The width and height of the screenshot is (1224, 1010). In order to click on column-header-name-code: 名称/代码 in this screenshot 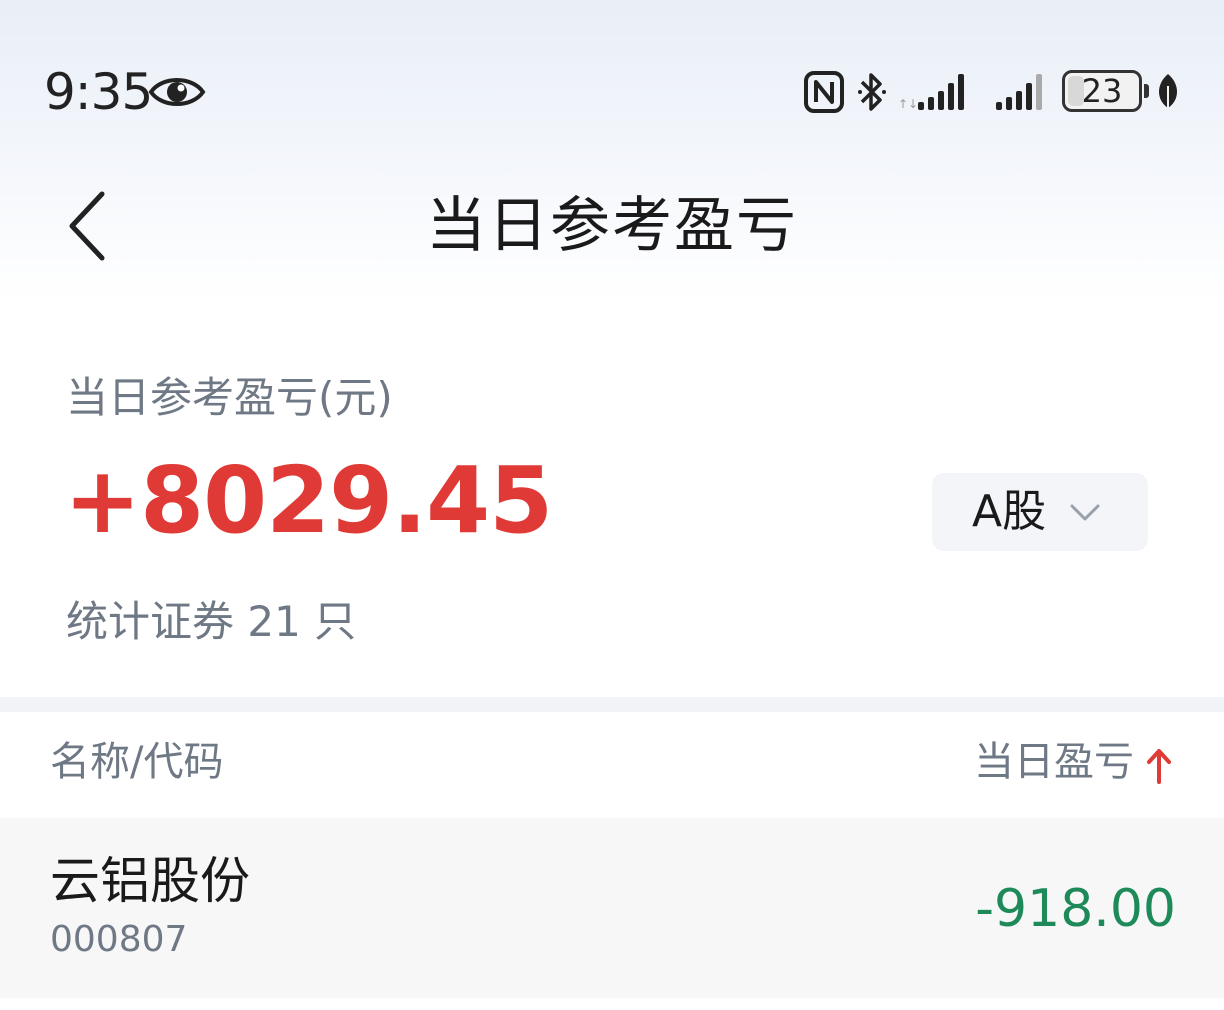, I will do `click(136, 762)`.